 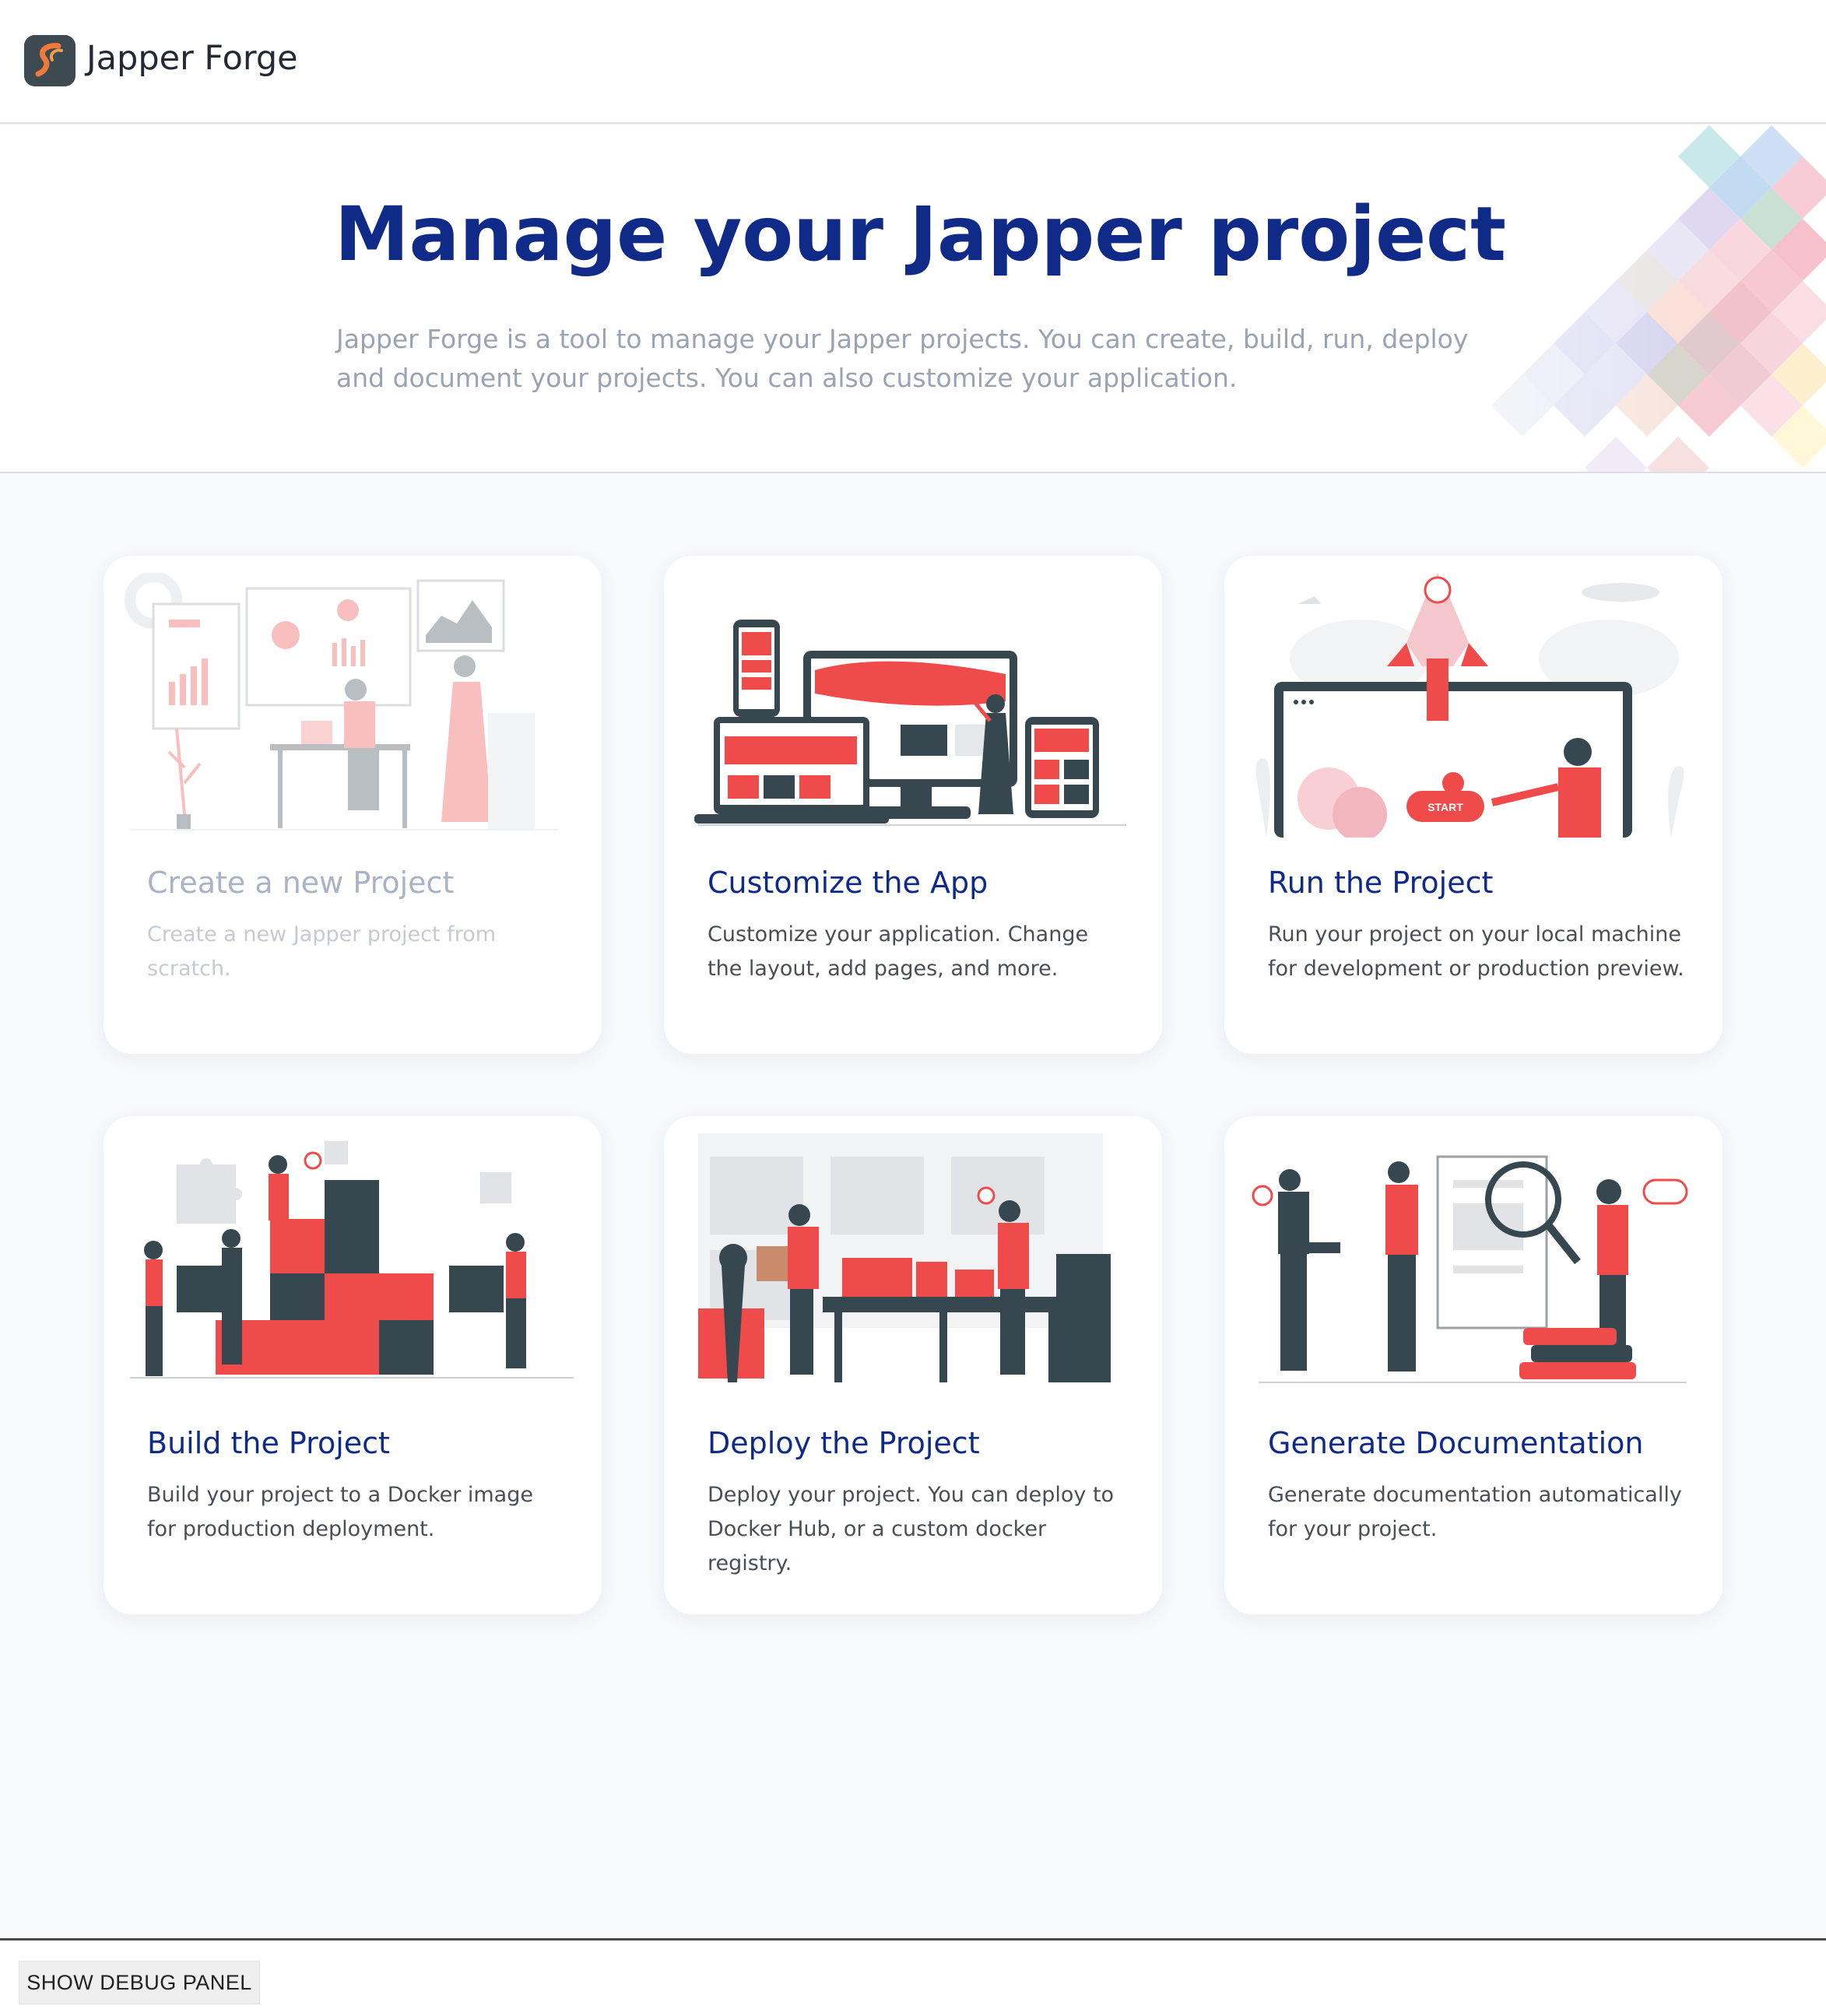 What do you see at coordinates (139, 1983) in the screenshot?
I see `show-debug-panel-button: SHOW DEBUG PANEL` at bounding box center [139, 1983].